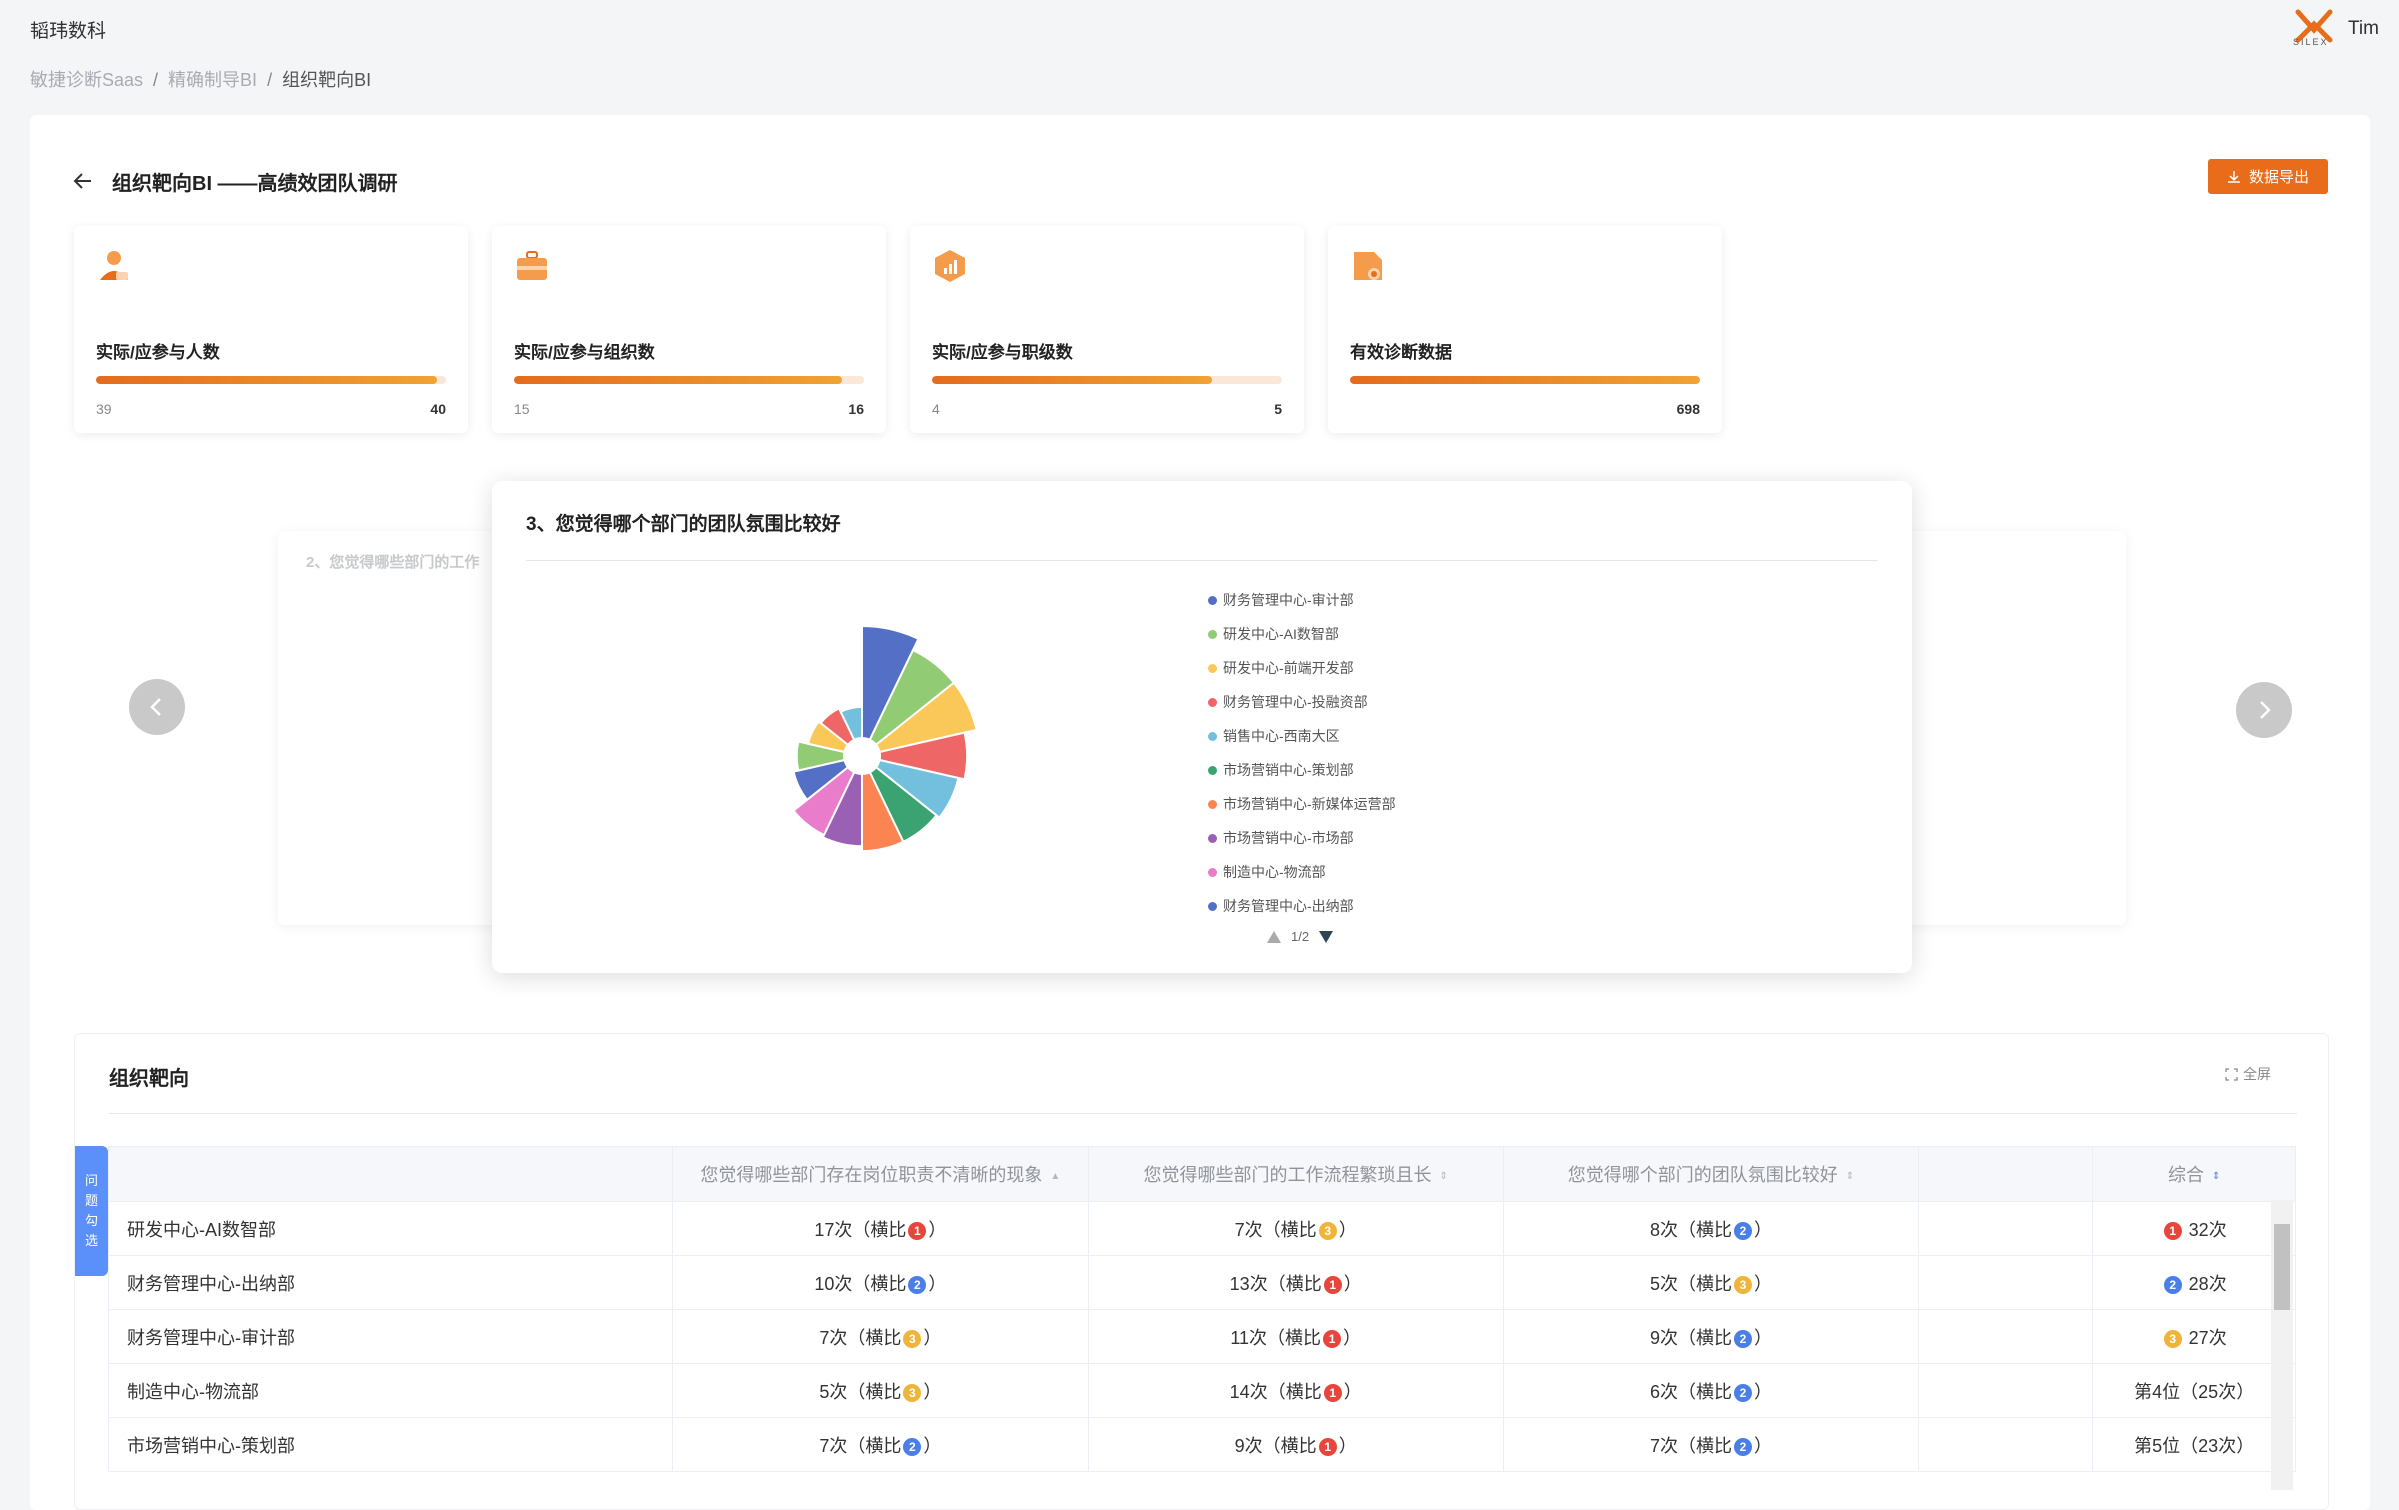 The height and width of the screenshot is (1510, 2399). Describe the element at coordinates (1401, 352) in the screenshot. I see `stat-label: 有效诊断数据` at that location.